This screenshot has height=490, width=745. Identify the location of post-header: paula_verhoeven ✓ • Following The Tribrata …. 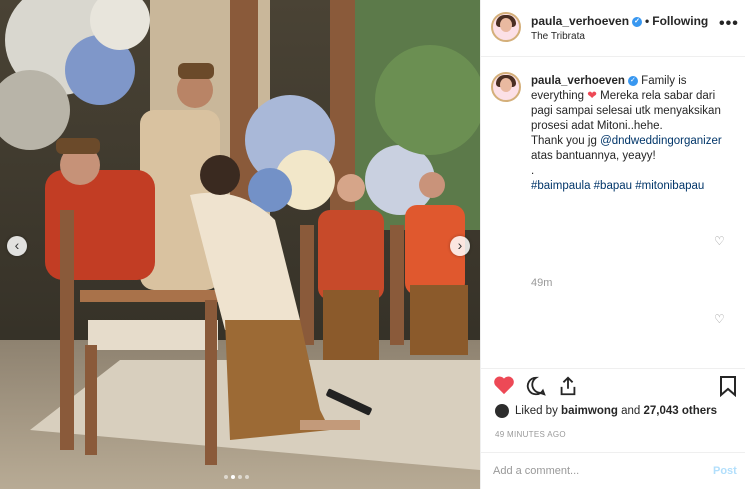
(613, 28).